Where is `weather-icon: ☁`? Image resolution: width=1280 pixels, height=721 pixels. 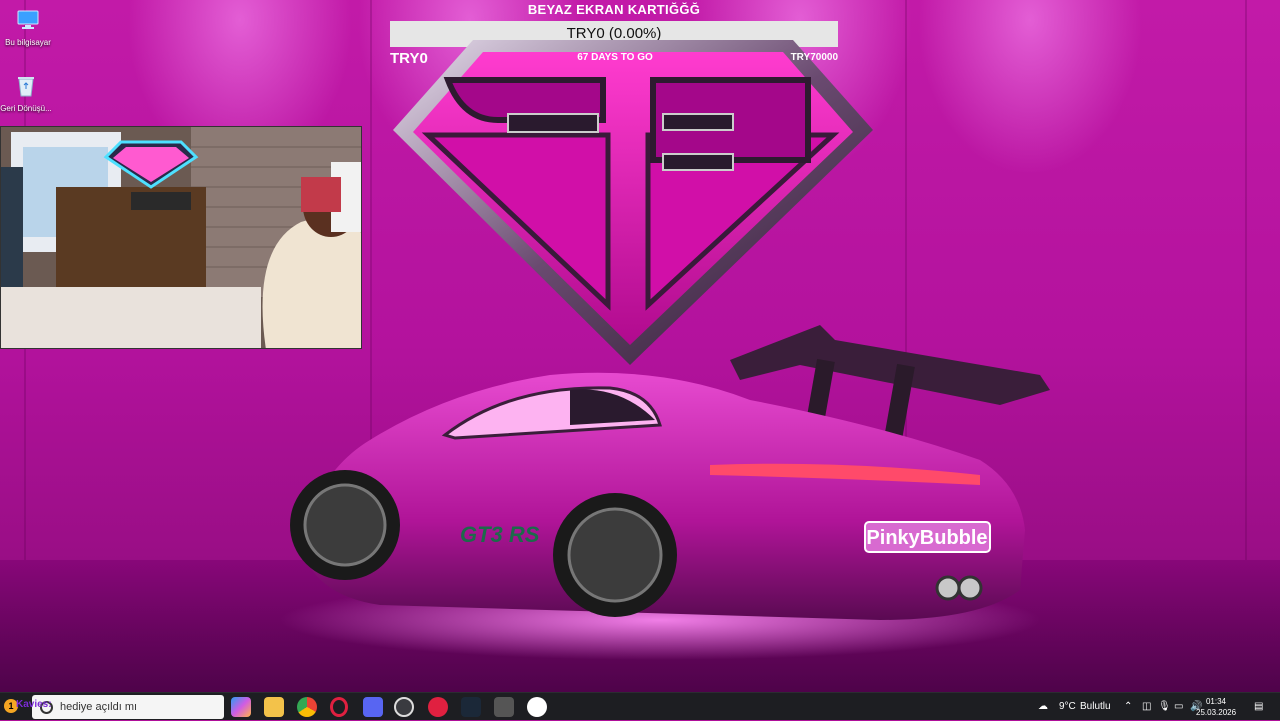
weather-icon: ☁ is located at coordinates (1043, 707).